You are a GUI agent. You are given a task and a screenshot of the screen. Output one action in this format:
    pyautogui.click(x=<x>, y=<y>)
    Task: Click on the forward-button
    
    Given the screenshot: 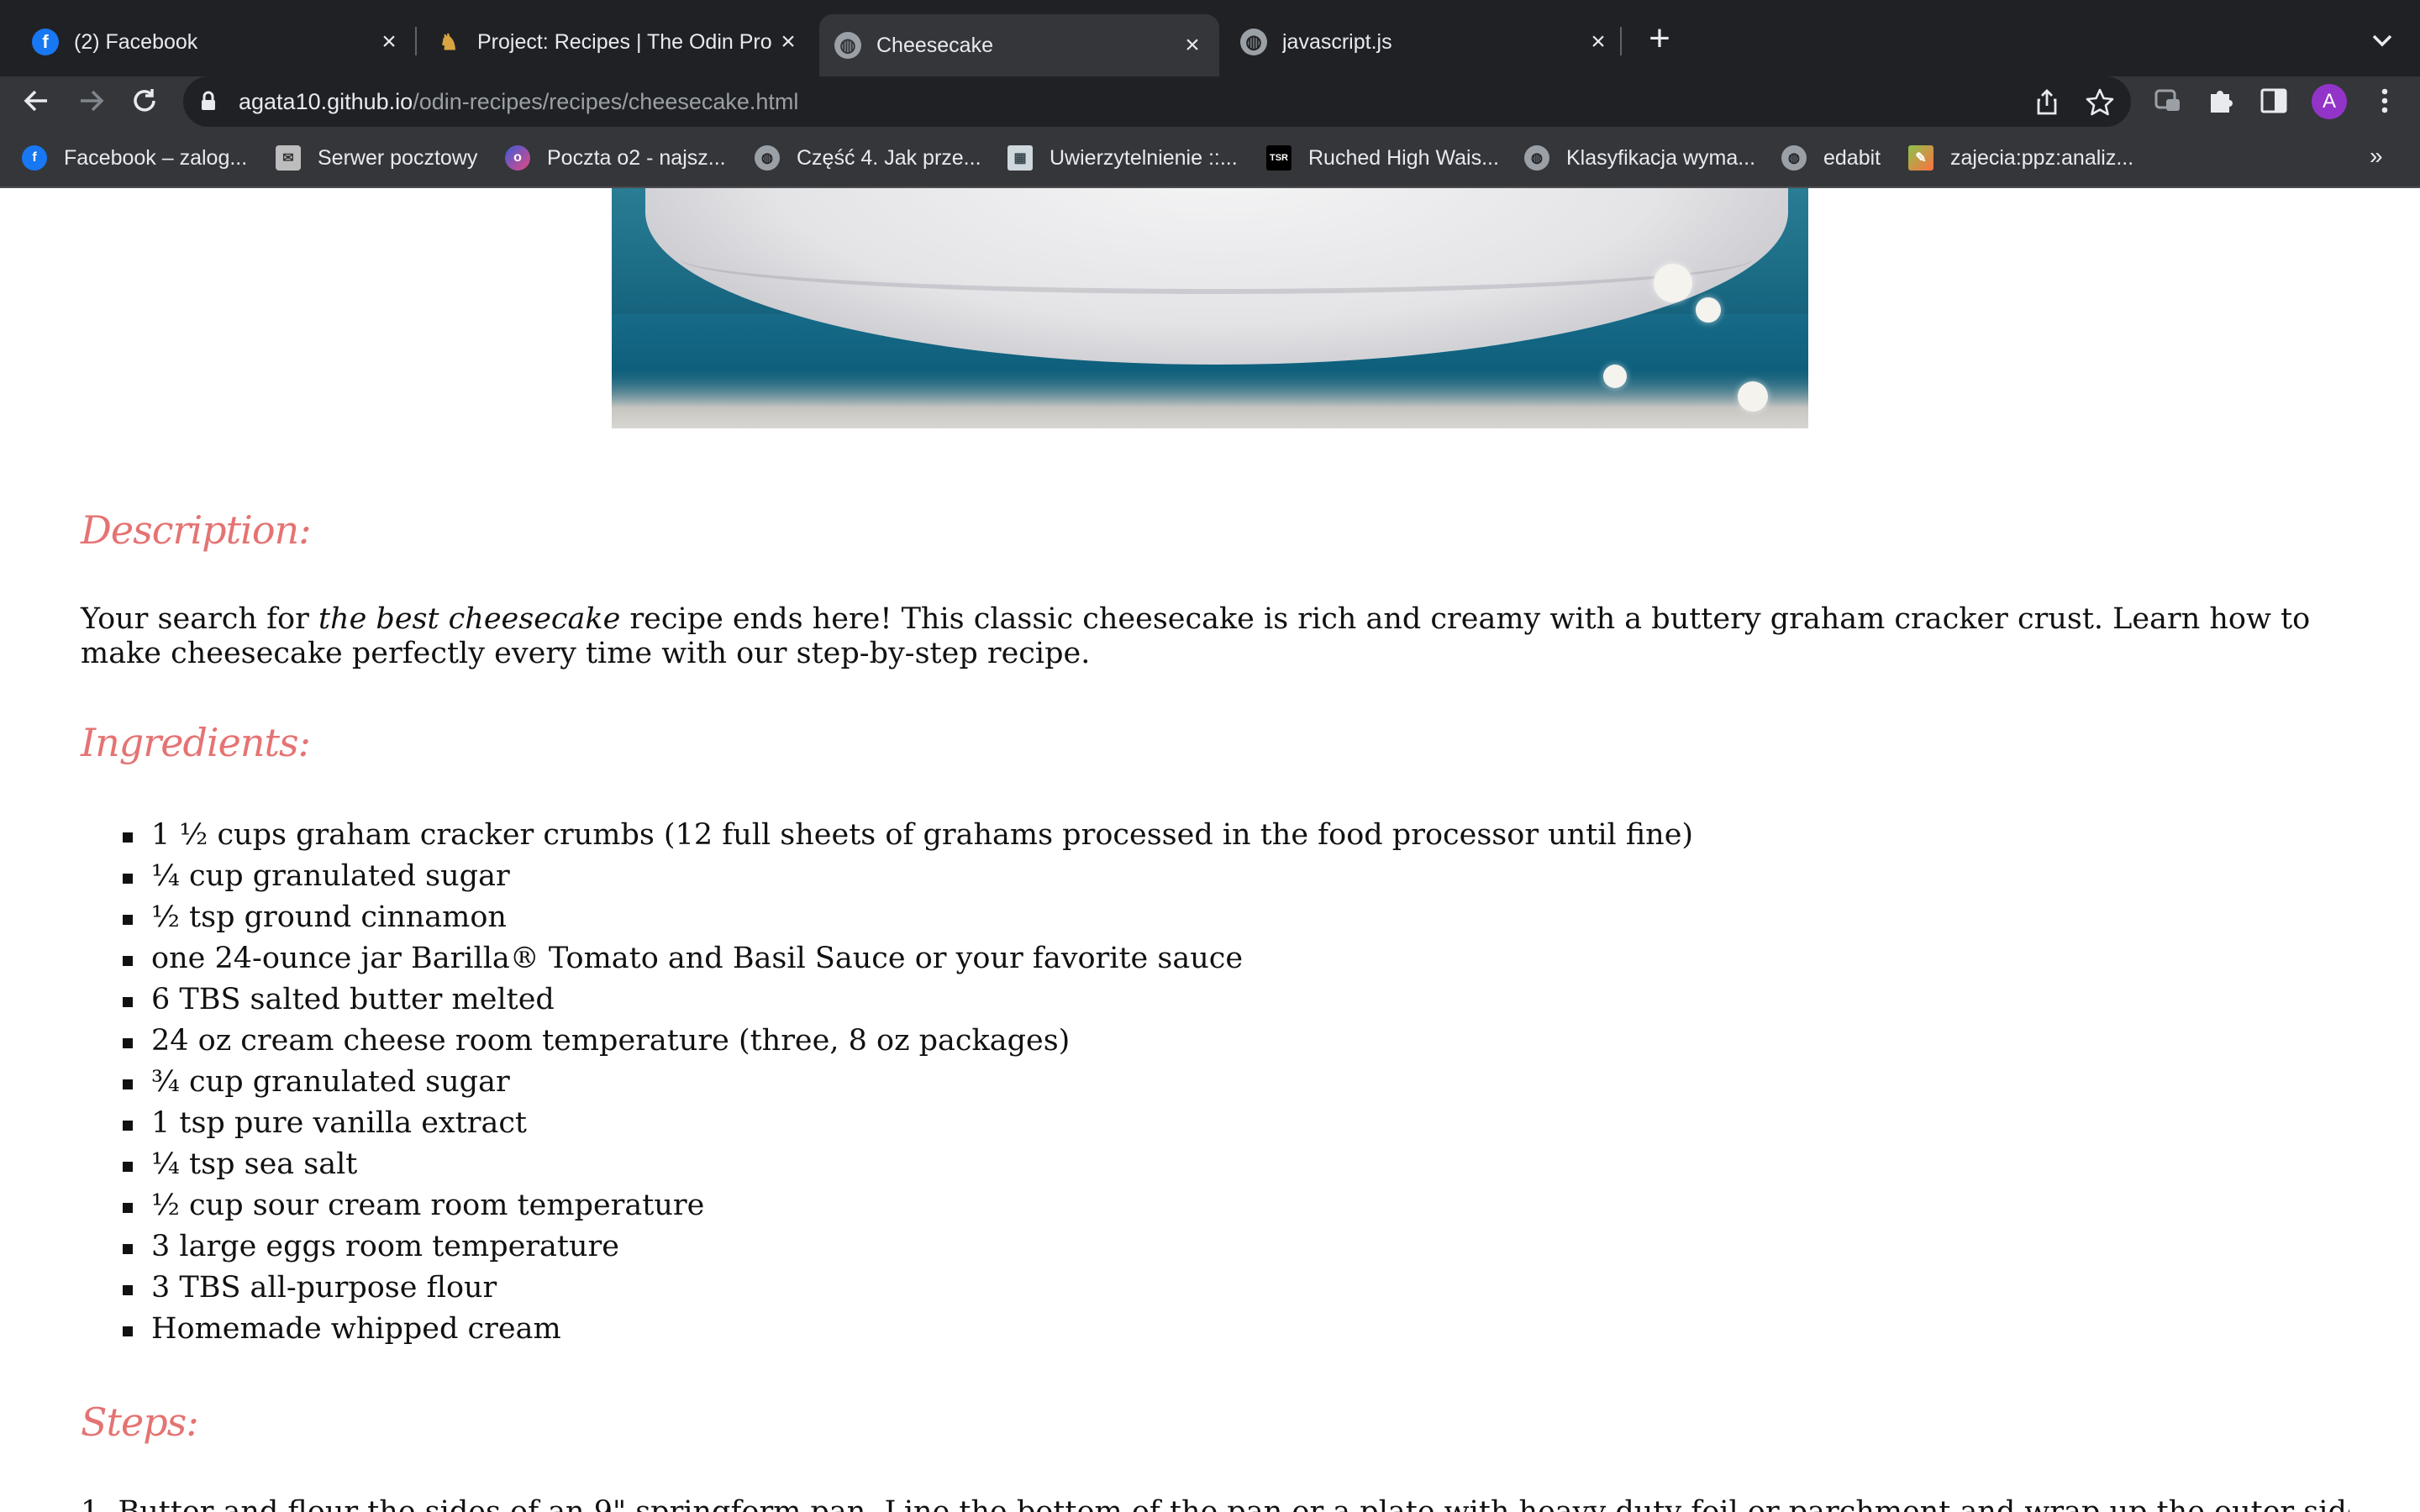 What is the action you would take?
    pyautogui.click(x=90, y=100)
    